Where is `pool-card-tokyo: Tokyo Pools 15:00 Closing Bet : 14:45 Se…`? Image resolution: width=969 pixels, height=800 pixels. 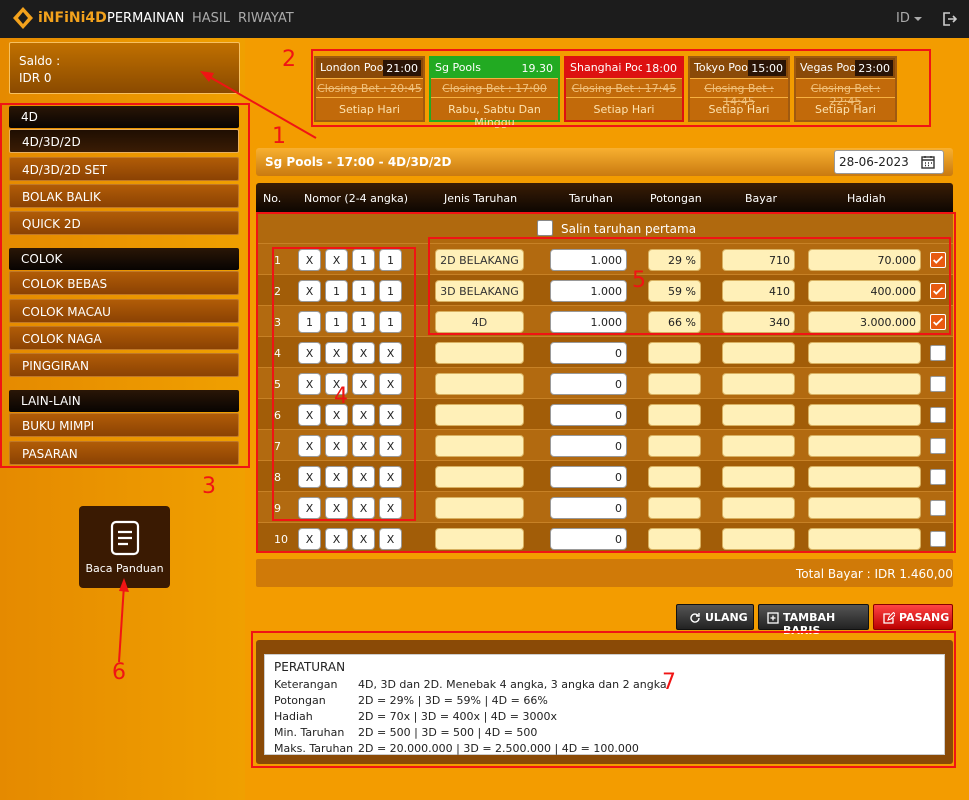
pool-card-tokyo: Tokyo Pools 15:00 Closing Bet : 14:45 Se… is located at coordinates (739, 89).